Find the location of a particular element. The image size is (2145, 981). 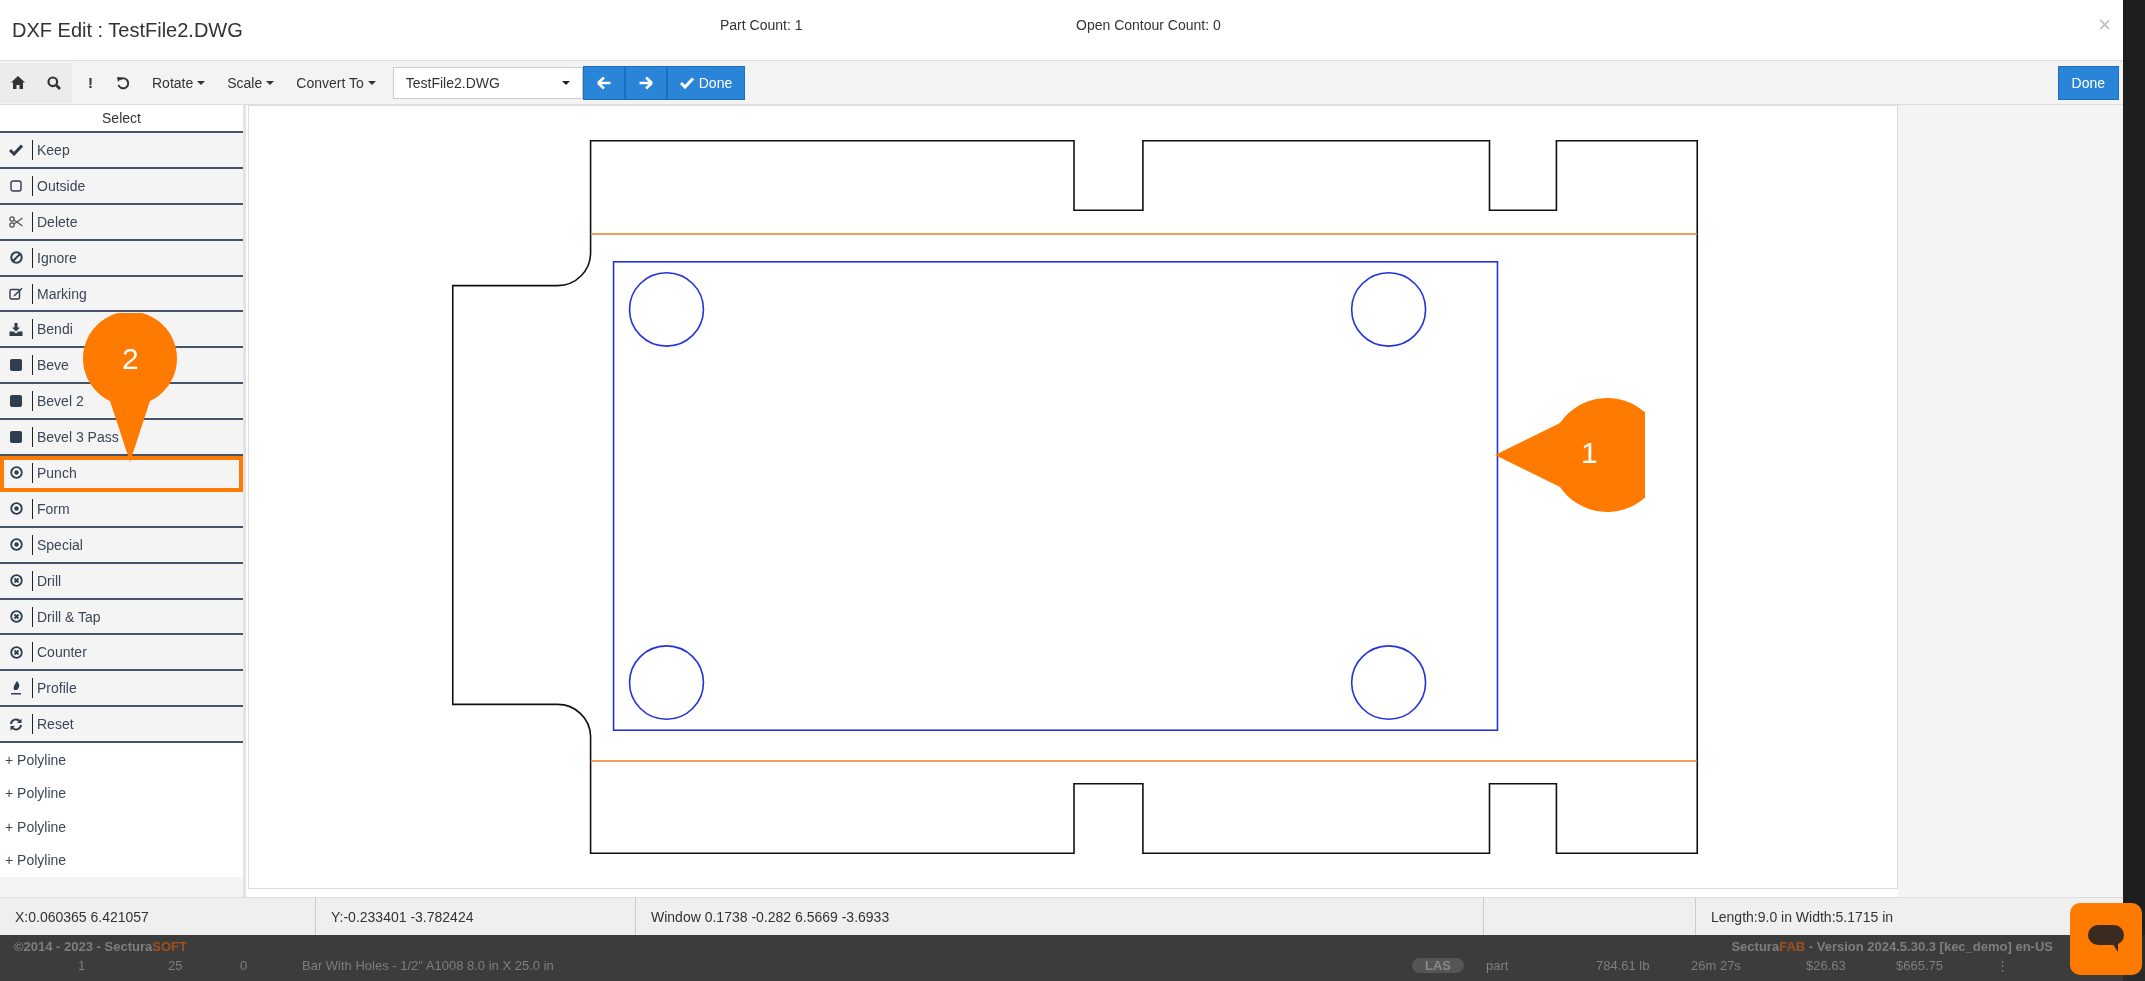

menu-button: Scale is located at coordinates (251, 82).